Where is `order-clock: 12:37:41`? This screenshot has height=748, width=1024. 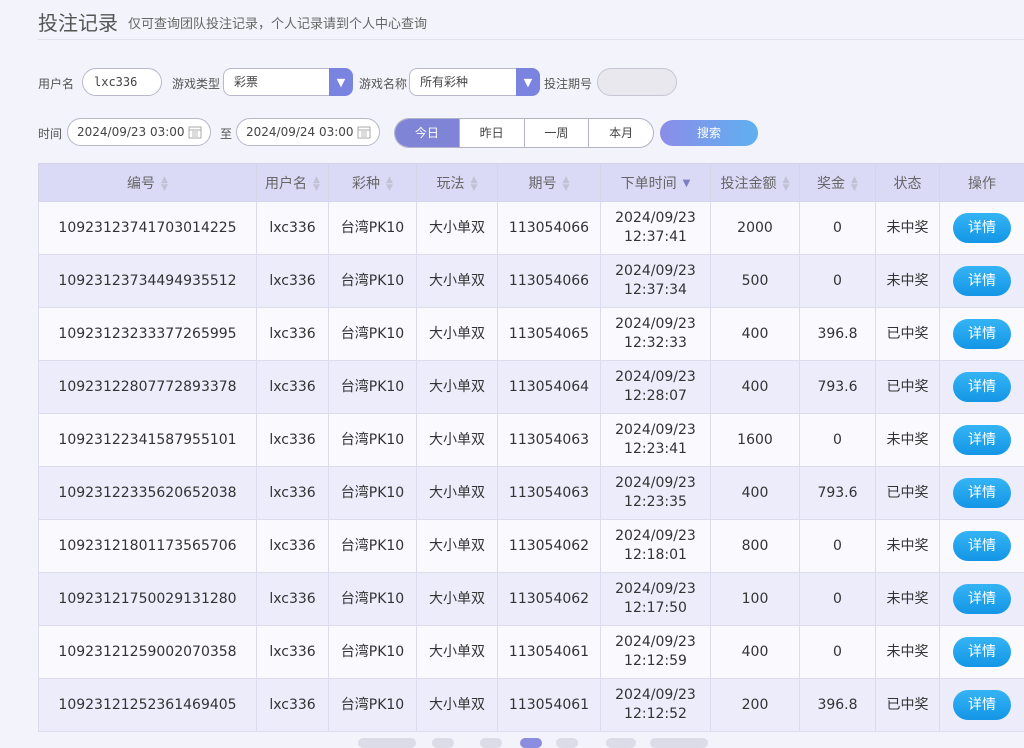 order-clock: 12:37:41 is located at coordinates (655, 237).